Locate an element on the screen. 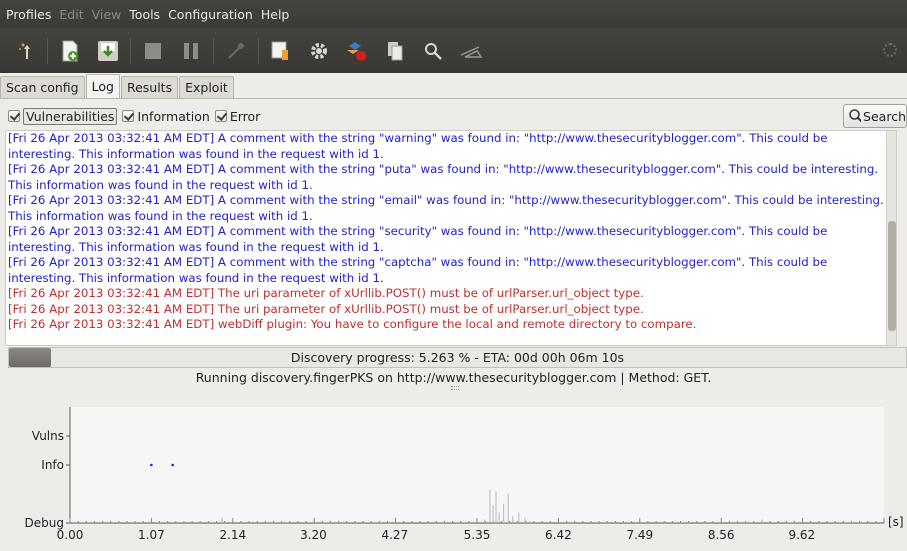 Image resolution: width=907 pixels, height=551 pixels. clear-icon is located at coordinates (236, 51).